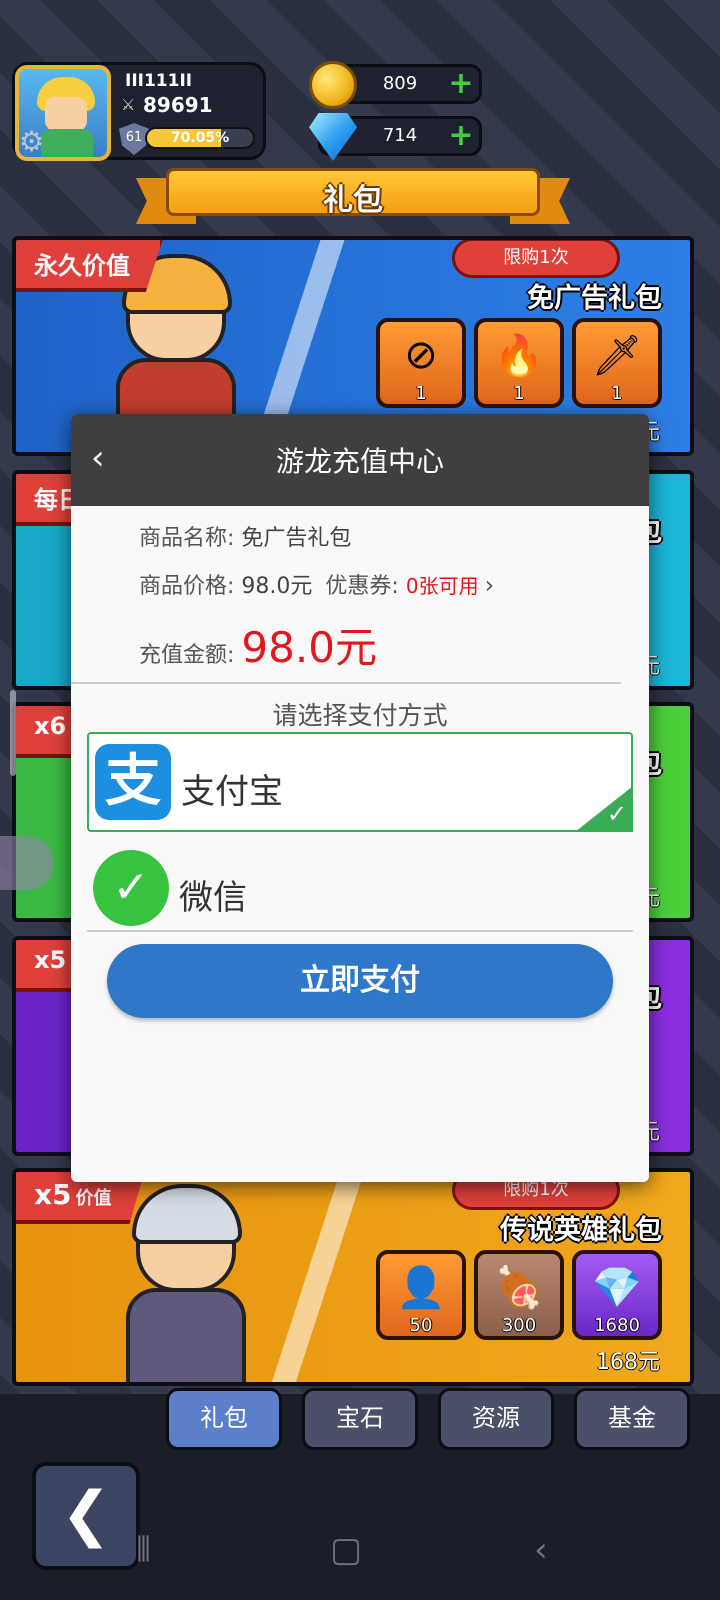 This screenshot has width=720, height=1600. Describe the element at coordinates (90, 266) in the screenshot. I see `pack-tag: 永久价值` at that location.